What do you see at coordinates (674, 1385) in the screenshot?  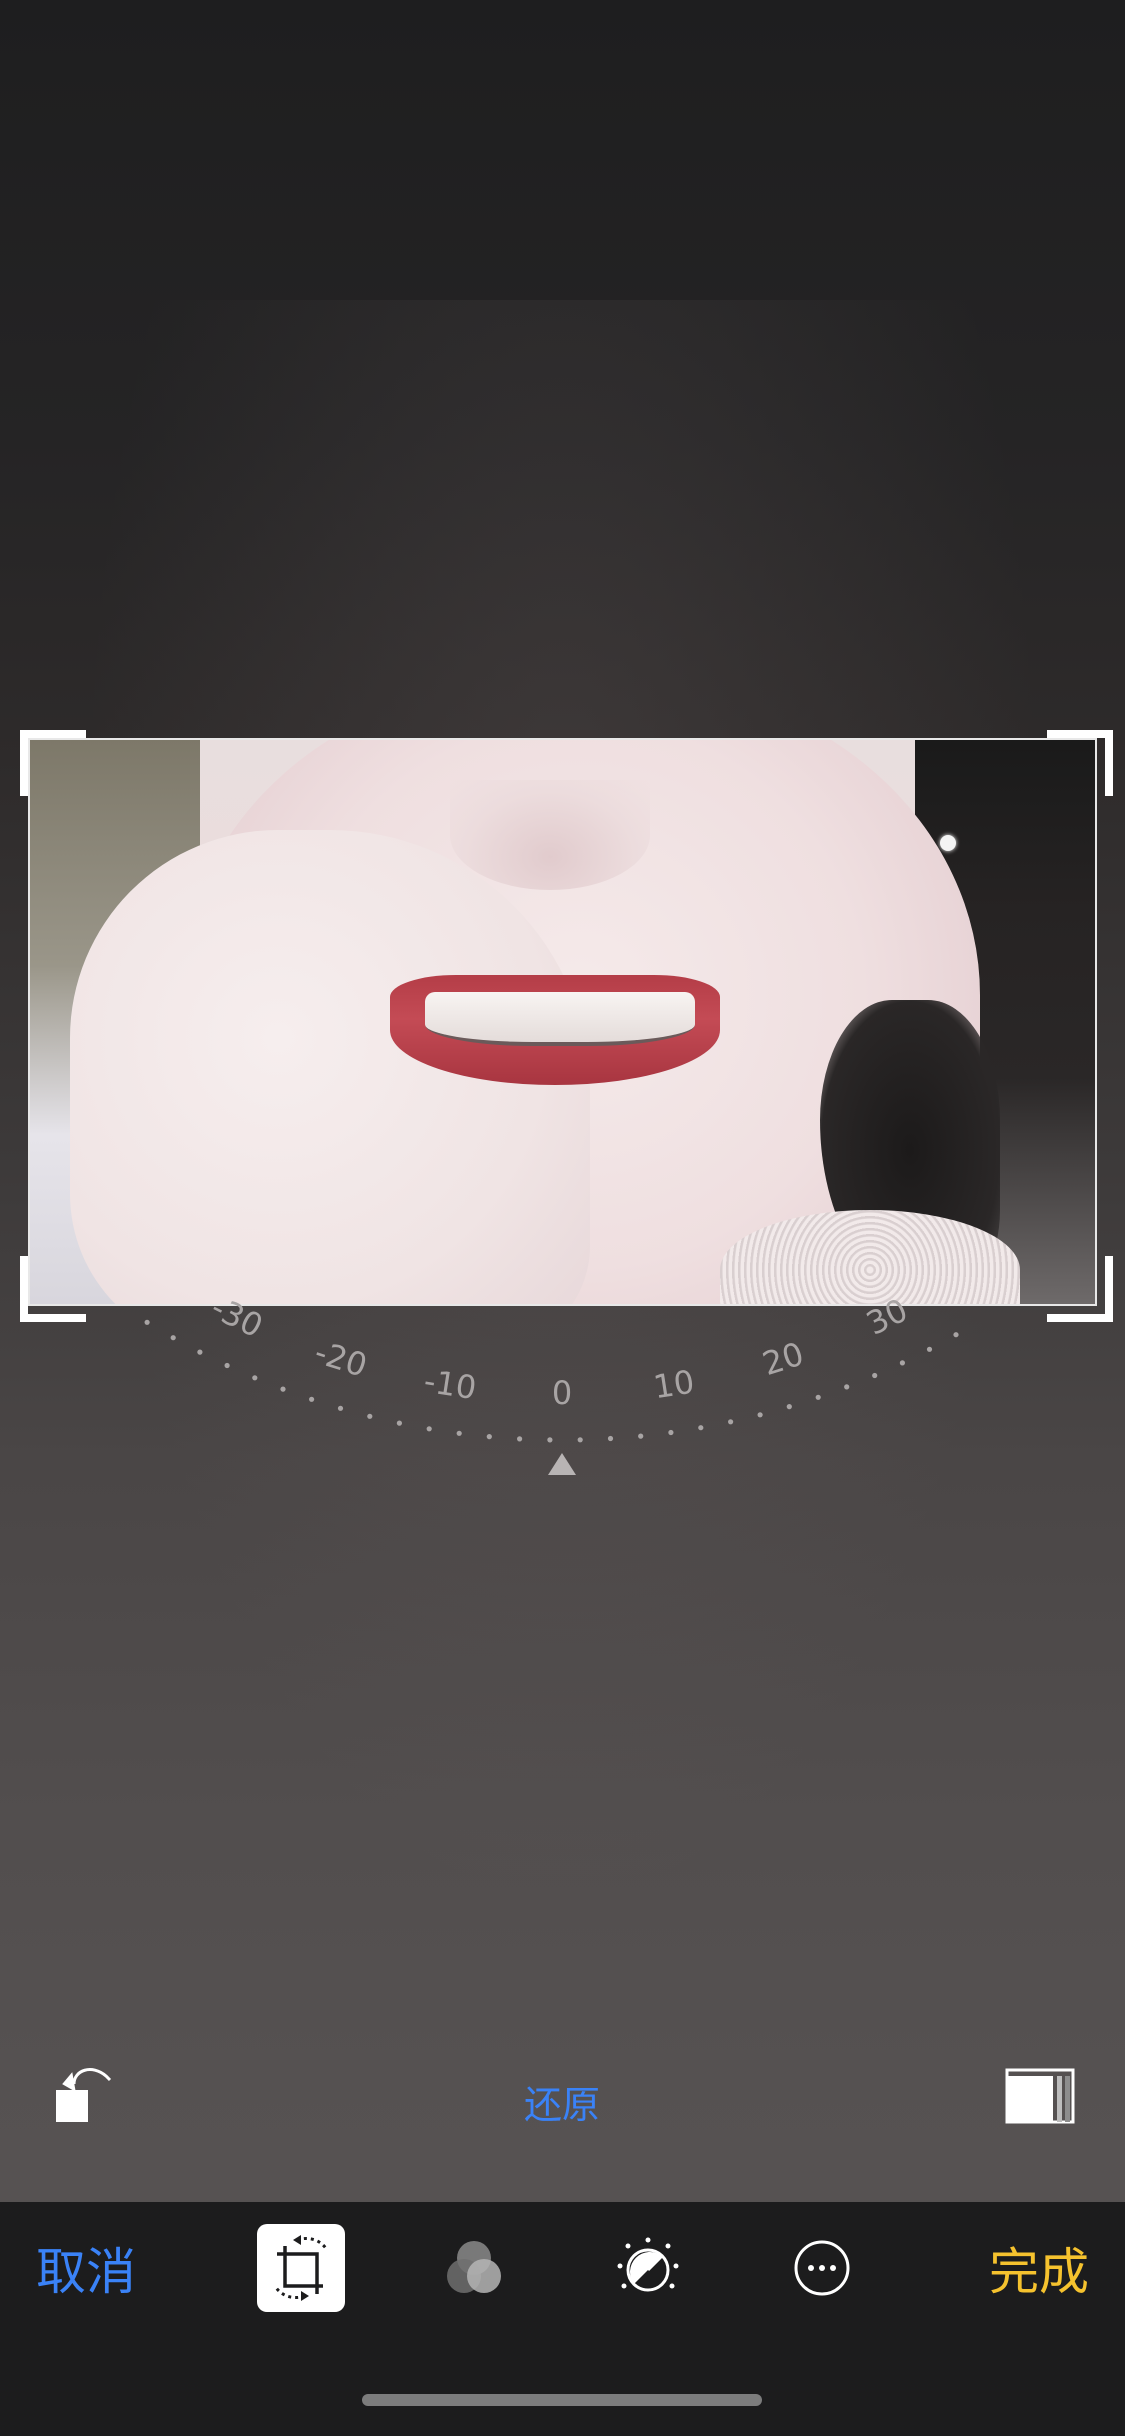 I see `dial-label: 10` at bounding box center [674, 1385].